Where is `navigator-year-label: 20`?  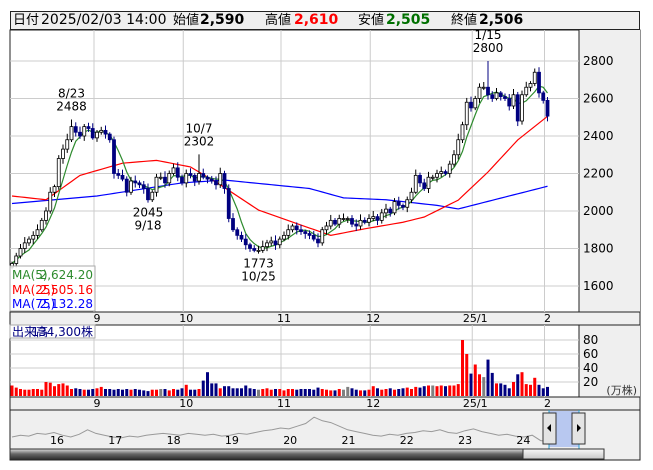 navigator-year-label: 20 is located at coordinates (290, 440).